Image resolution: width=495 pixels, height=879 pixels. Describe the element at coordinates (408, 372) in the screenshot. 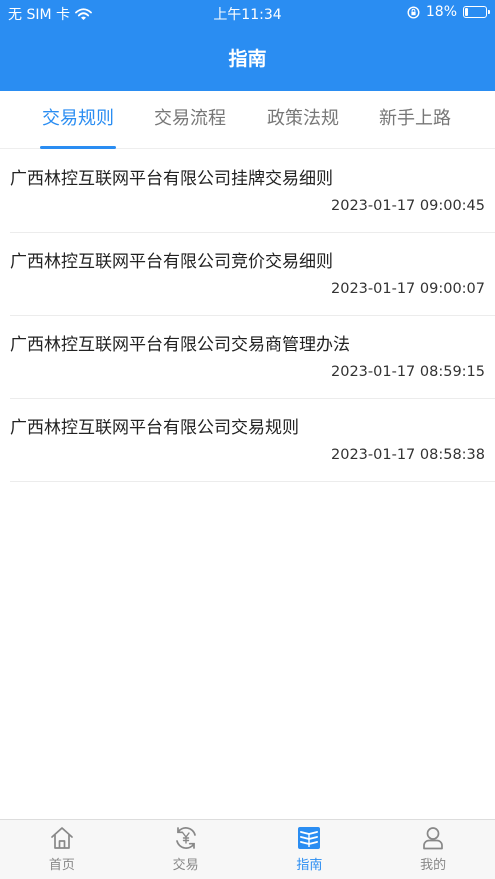

I see `article-date: 2023-01-17 08:59:15` at that location.